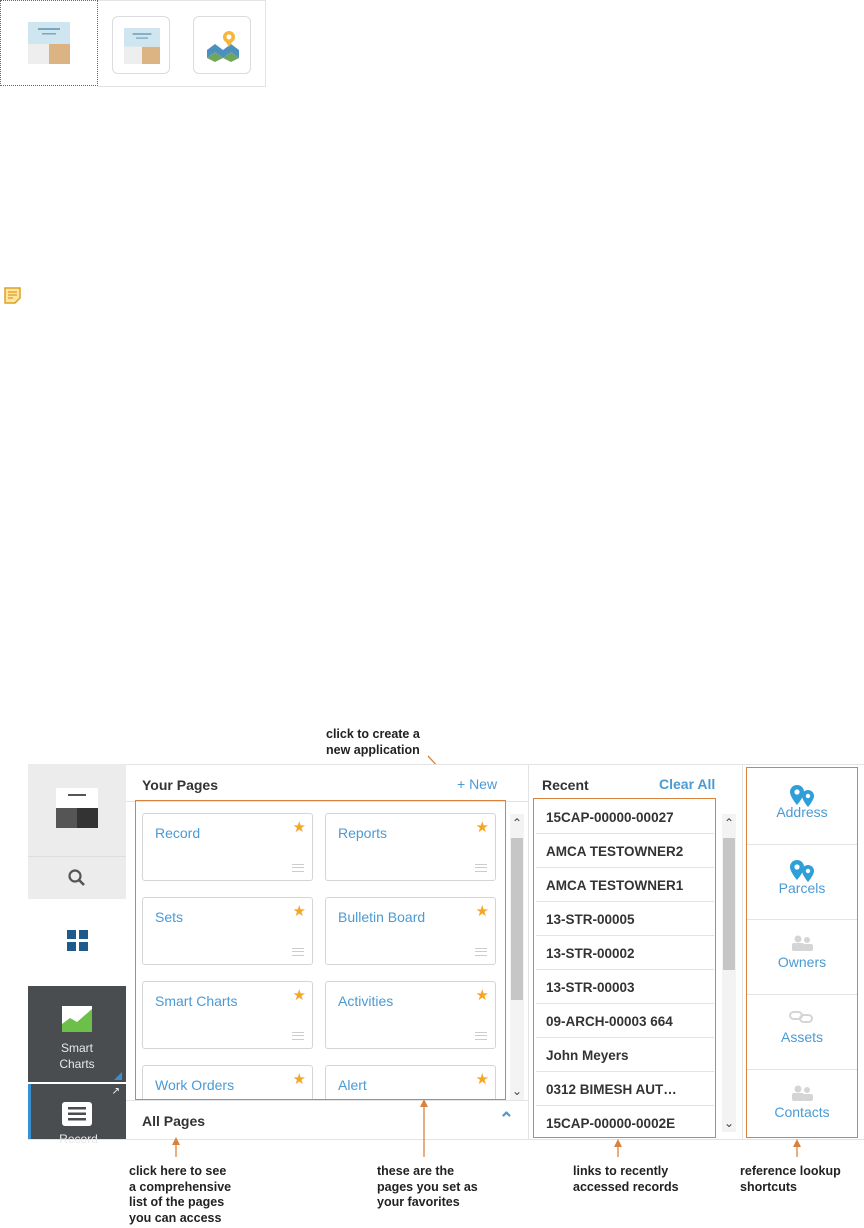  What do you see at coordinates (790, 1171) in the screenshot?
I see `annotation-line: reference lookup` at bounding box center [790, 1171].